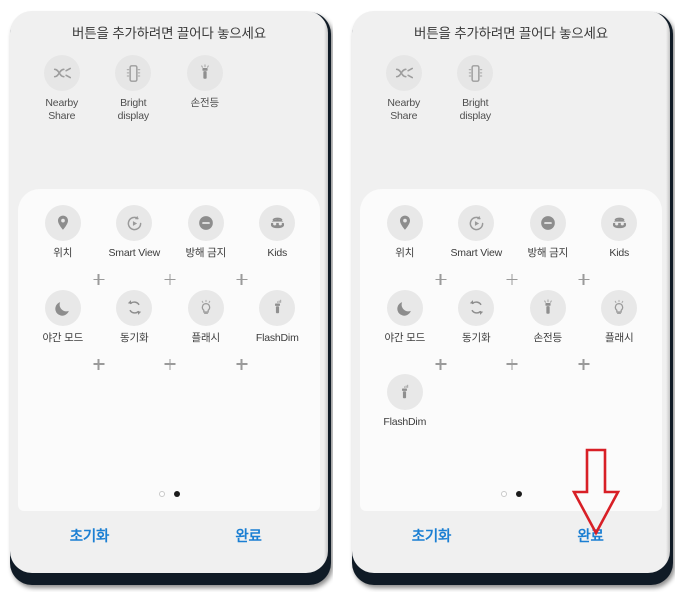 This screenshot has width=685, height=600. Describe the element at coordinates (511, 494) in the screenshot. I see `page-indicator` at that location.